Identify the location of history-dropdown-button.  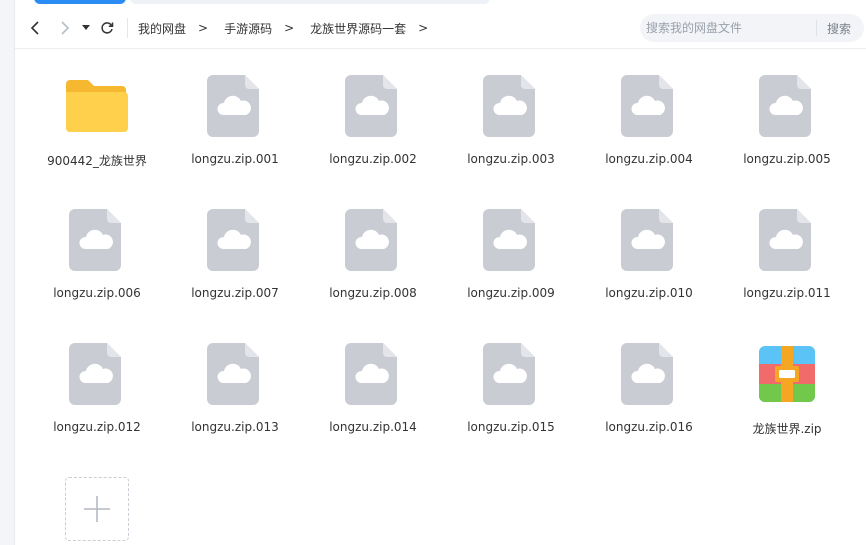
(86, 28).